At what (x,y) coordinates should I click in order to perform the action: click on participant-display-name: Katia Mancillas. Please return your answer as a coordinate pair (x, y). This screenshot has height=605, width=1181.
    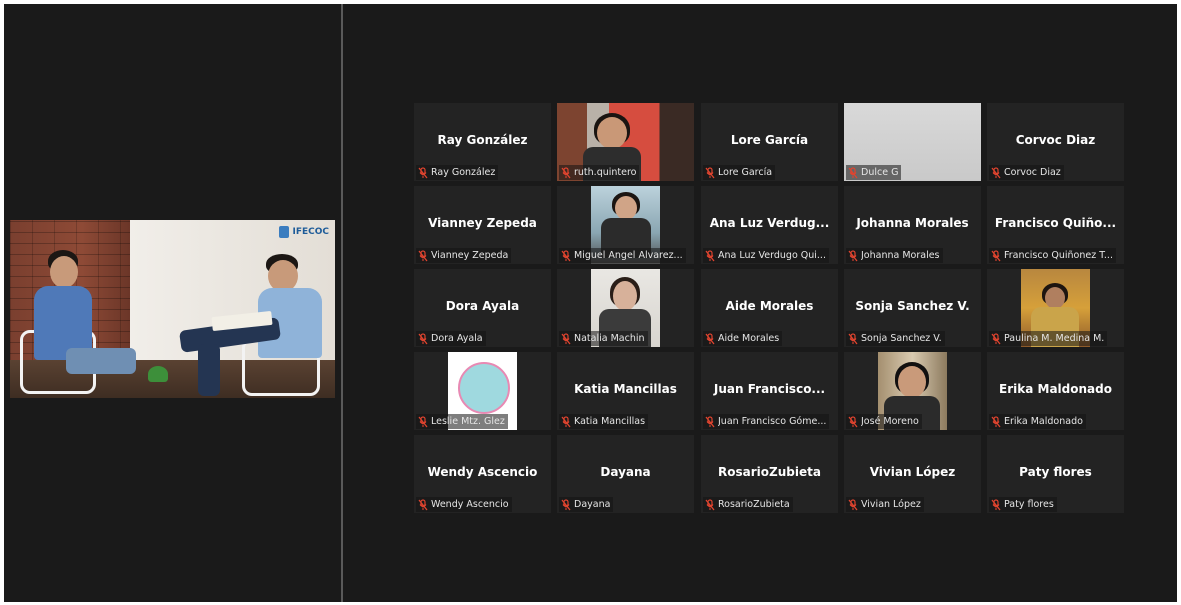
    Looking at the image, I should click on (625, 389).